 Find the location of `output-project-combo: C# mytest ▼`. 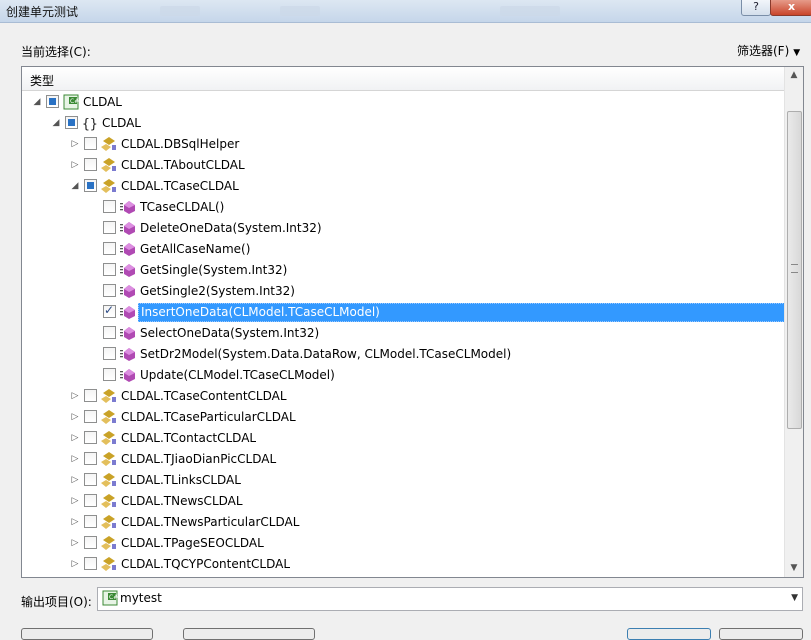

output-project-combo: C# mytest ▼ is located at coordinates (450, 599).